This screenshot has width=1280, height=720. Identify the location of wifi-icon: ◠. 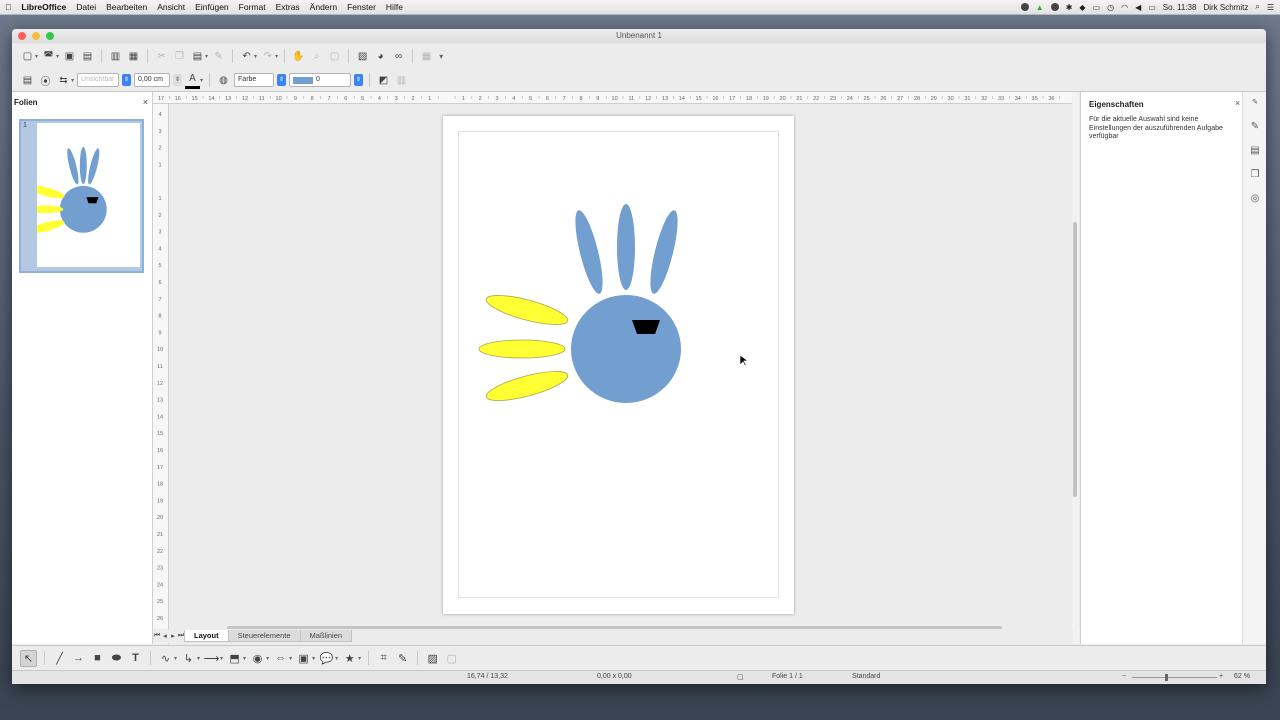
(1124, 7).